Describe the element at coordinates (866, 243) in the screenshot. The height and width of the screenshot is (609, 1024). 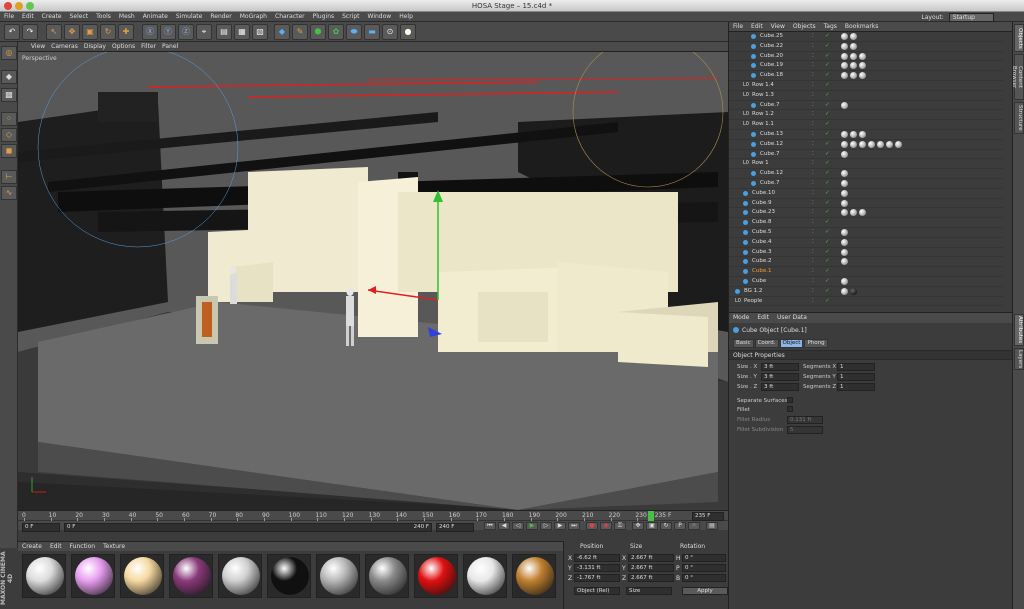
I see `object-row: Cube.4 ⁚ ✓` at that location.